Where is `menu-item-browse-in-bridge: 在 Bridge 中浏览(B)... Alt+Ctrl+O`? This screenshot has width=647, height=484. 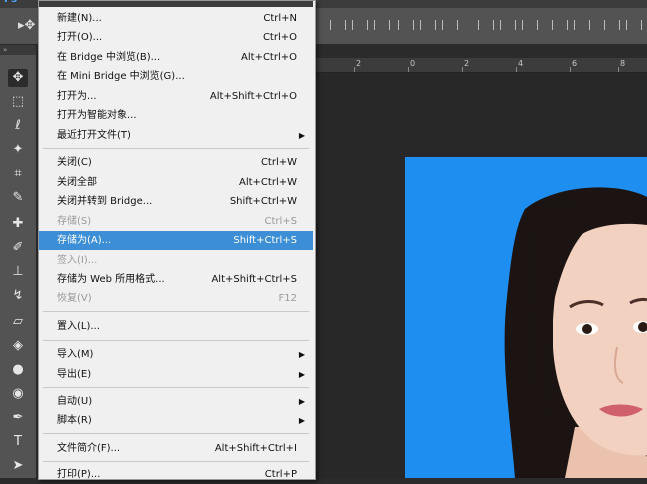
menu-item-browse-in-bridge: 在 Bridge 中浏览(B)... Alt+Ctrl+O is located at coordinates (176, 57).